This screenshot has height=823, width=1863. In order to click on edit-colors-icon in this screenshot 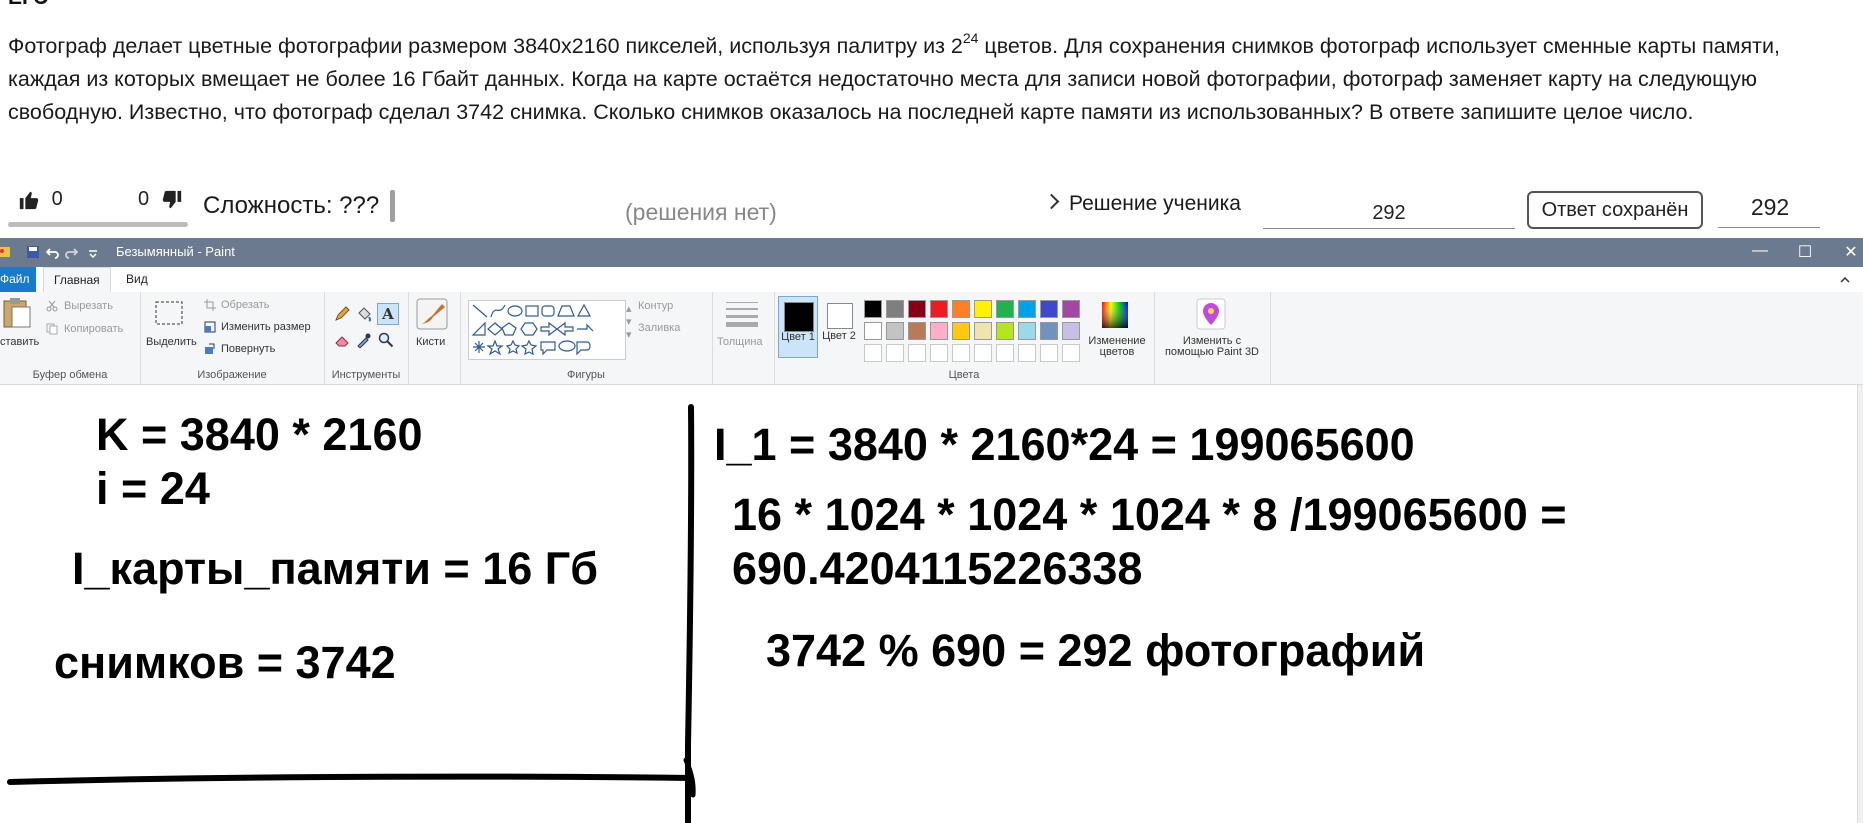, I will do `click(1115, 315)`.